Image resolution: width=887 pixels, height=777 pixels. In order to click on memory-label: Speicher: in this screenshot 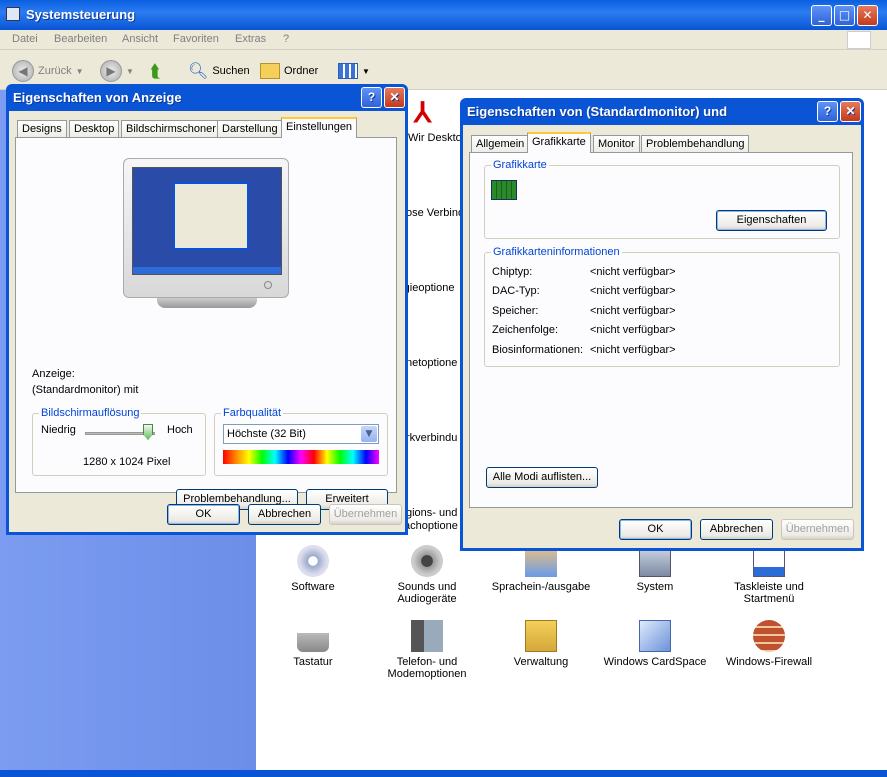, I will do `click(515, 311)`.